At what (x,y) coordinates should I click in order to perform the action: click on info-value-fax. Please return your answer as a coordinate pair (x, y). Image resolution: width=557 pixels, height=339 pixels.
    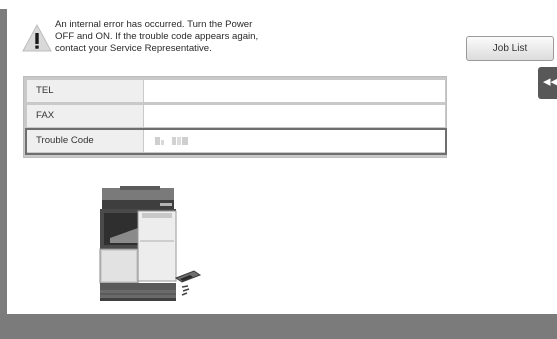
    Looking at the image, I should click on (294, 116).